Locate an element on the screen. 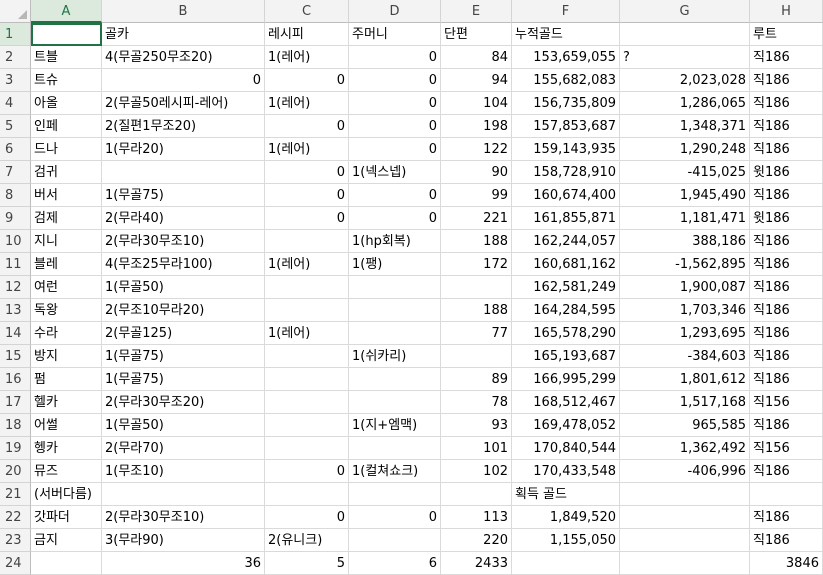 The height and width of the screenshot is (575, 823). cell-a5: 인페 is located at coordinates (66, 126).